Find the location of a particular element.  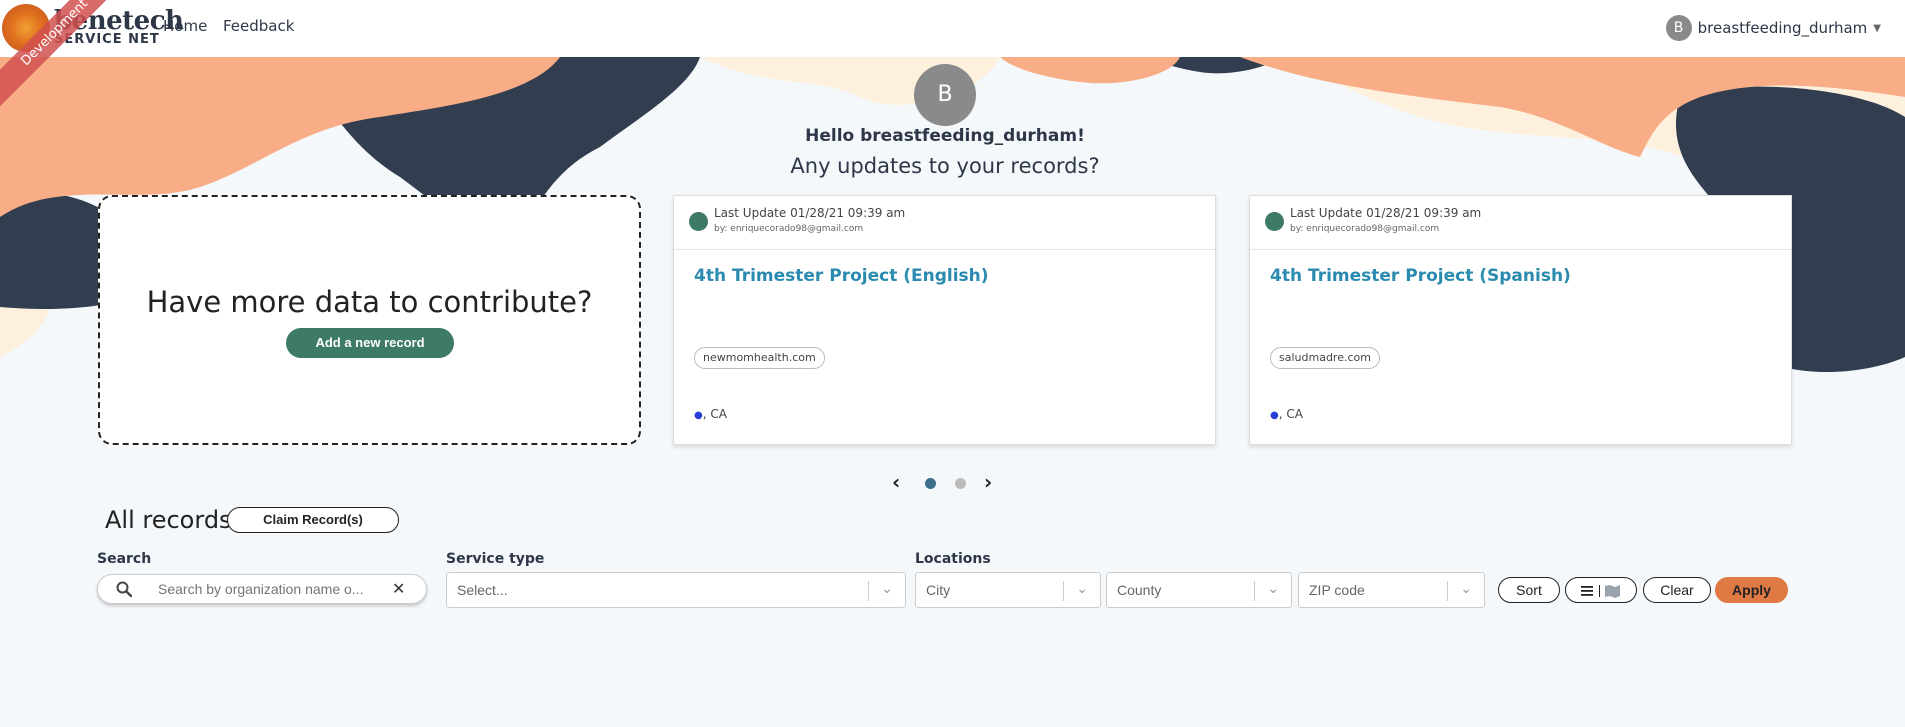

county-select: County ⌄ is located at coordinates (1199, 590).